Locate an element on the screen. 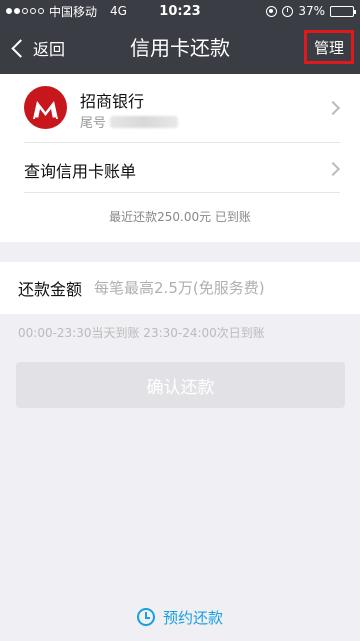 Image resolution: width=360 pixels, height=641 pixels. confirm-repayment-button: 确认还款 is located at coordinates (180, 385).